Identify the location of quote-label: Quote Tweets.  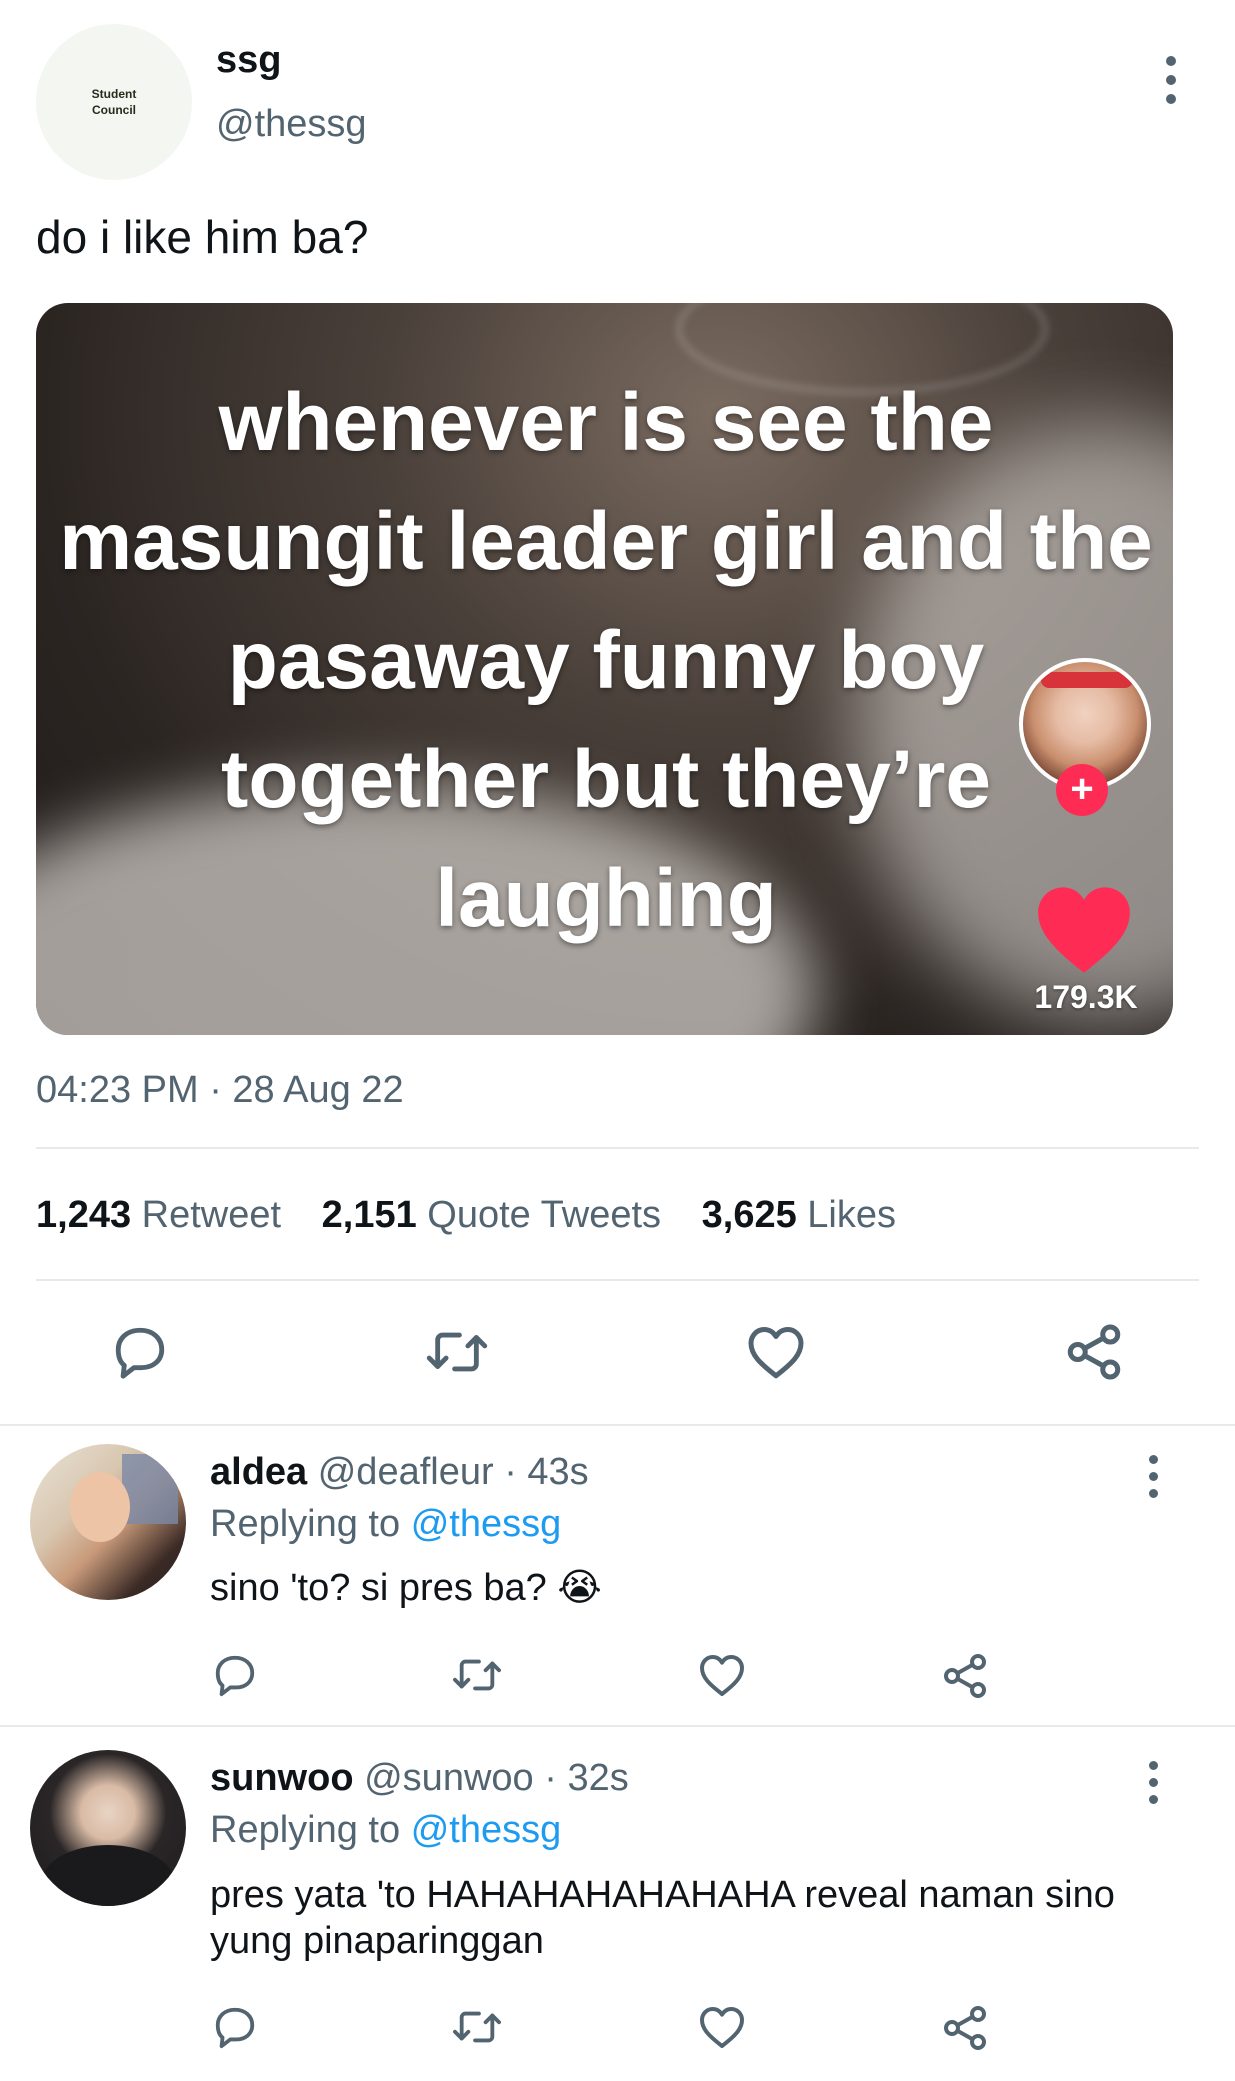
(544, 1215).